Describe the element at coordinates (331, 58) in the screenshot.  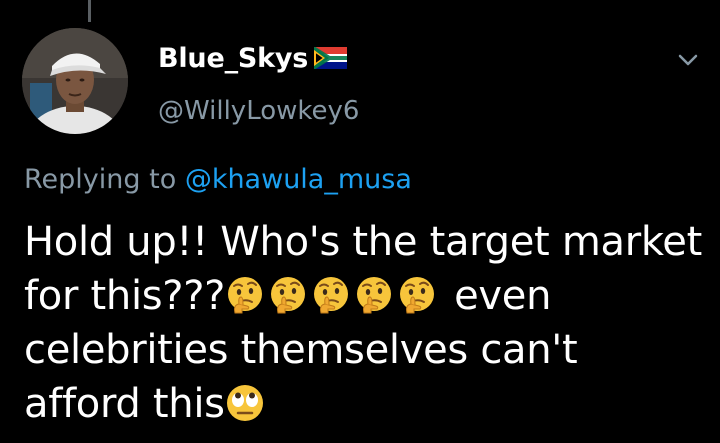
I see `south-africa-flag-icon` at that location.